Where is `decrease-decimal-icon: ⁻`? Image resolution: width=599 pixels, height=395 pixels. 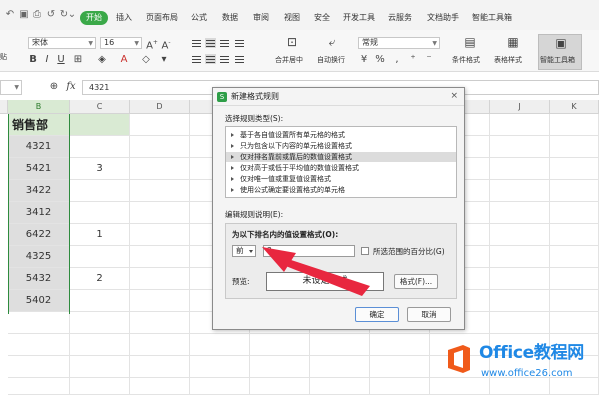 decrease-decimal-icon: ⁻ is located at coordinates (429, 60).